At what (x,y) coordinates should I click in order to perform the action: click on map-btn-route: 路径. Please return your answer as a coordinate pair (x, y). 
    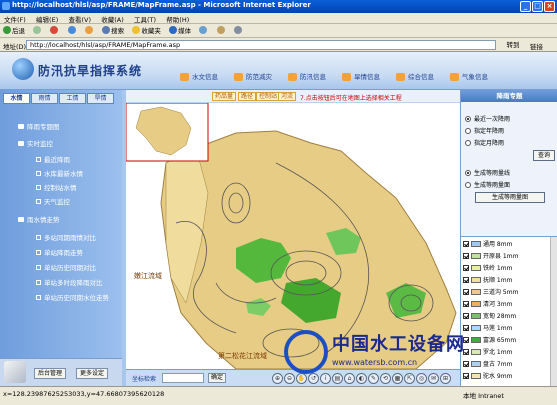
    Looking at the image, I should click on (247, 96).